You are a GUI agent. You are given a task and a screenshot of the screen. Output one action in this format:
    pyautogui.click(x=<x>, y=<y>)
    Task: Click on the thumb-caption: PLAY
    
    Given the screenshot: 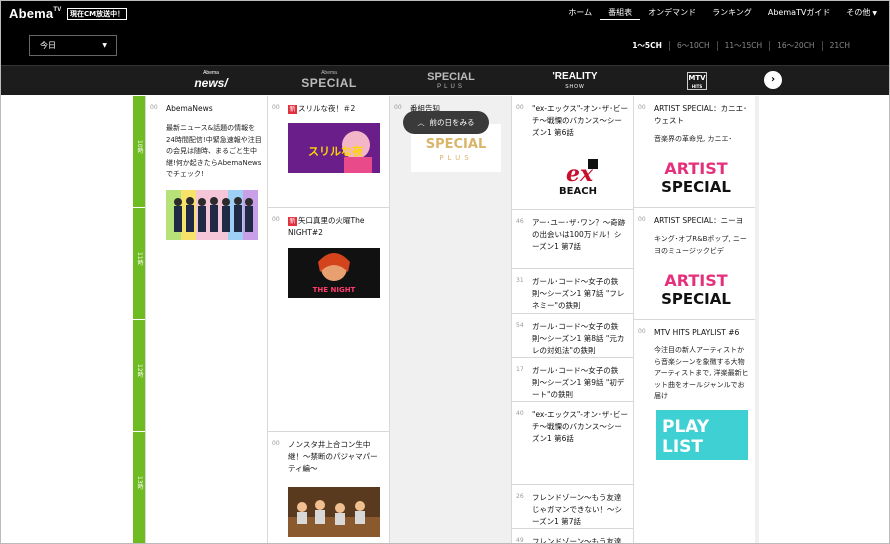 What is the action you would take?
    pyautogui.click(x=686, y=427)
    